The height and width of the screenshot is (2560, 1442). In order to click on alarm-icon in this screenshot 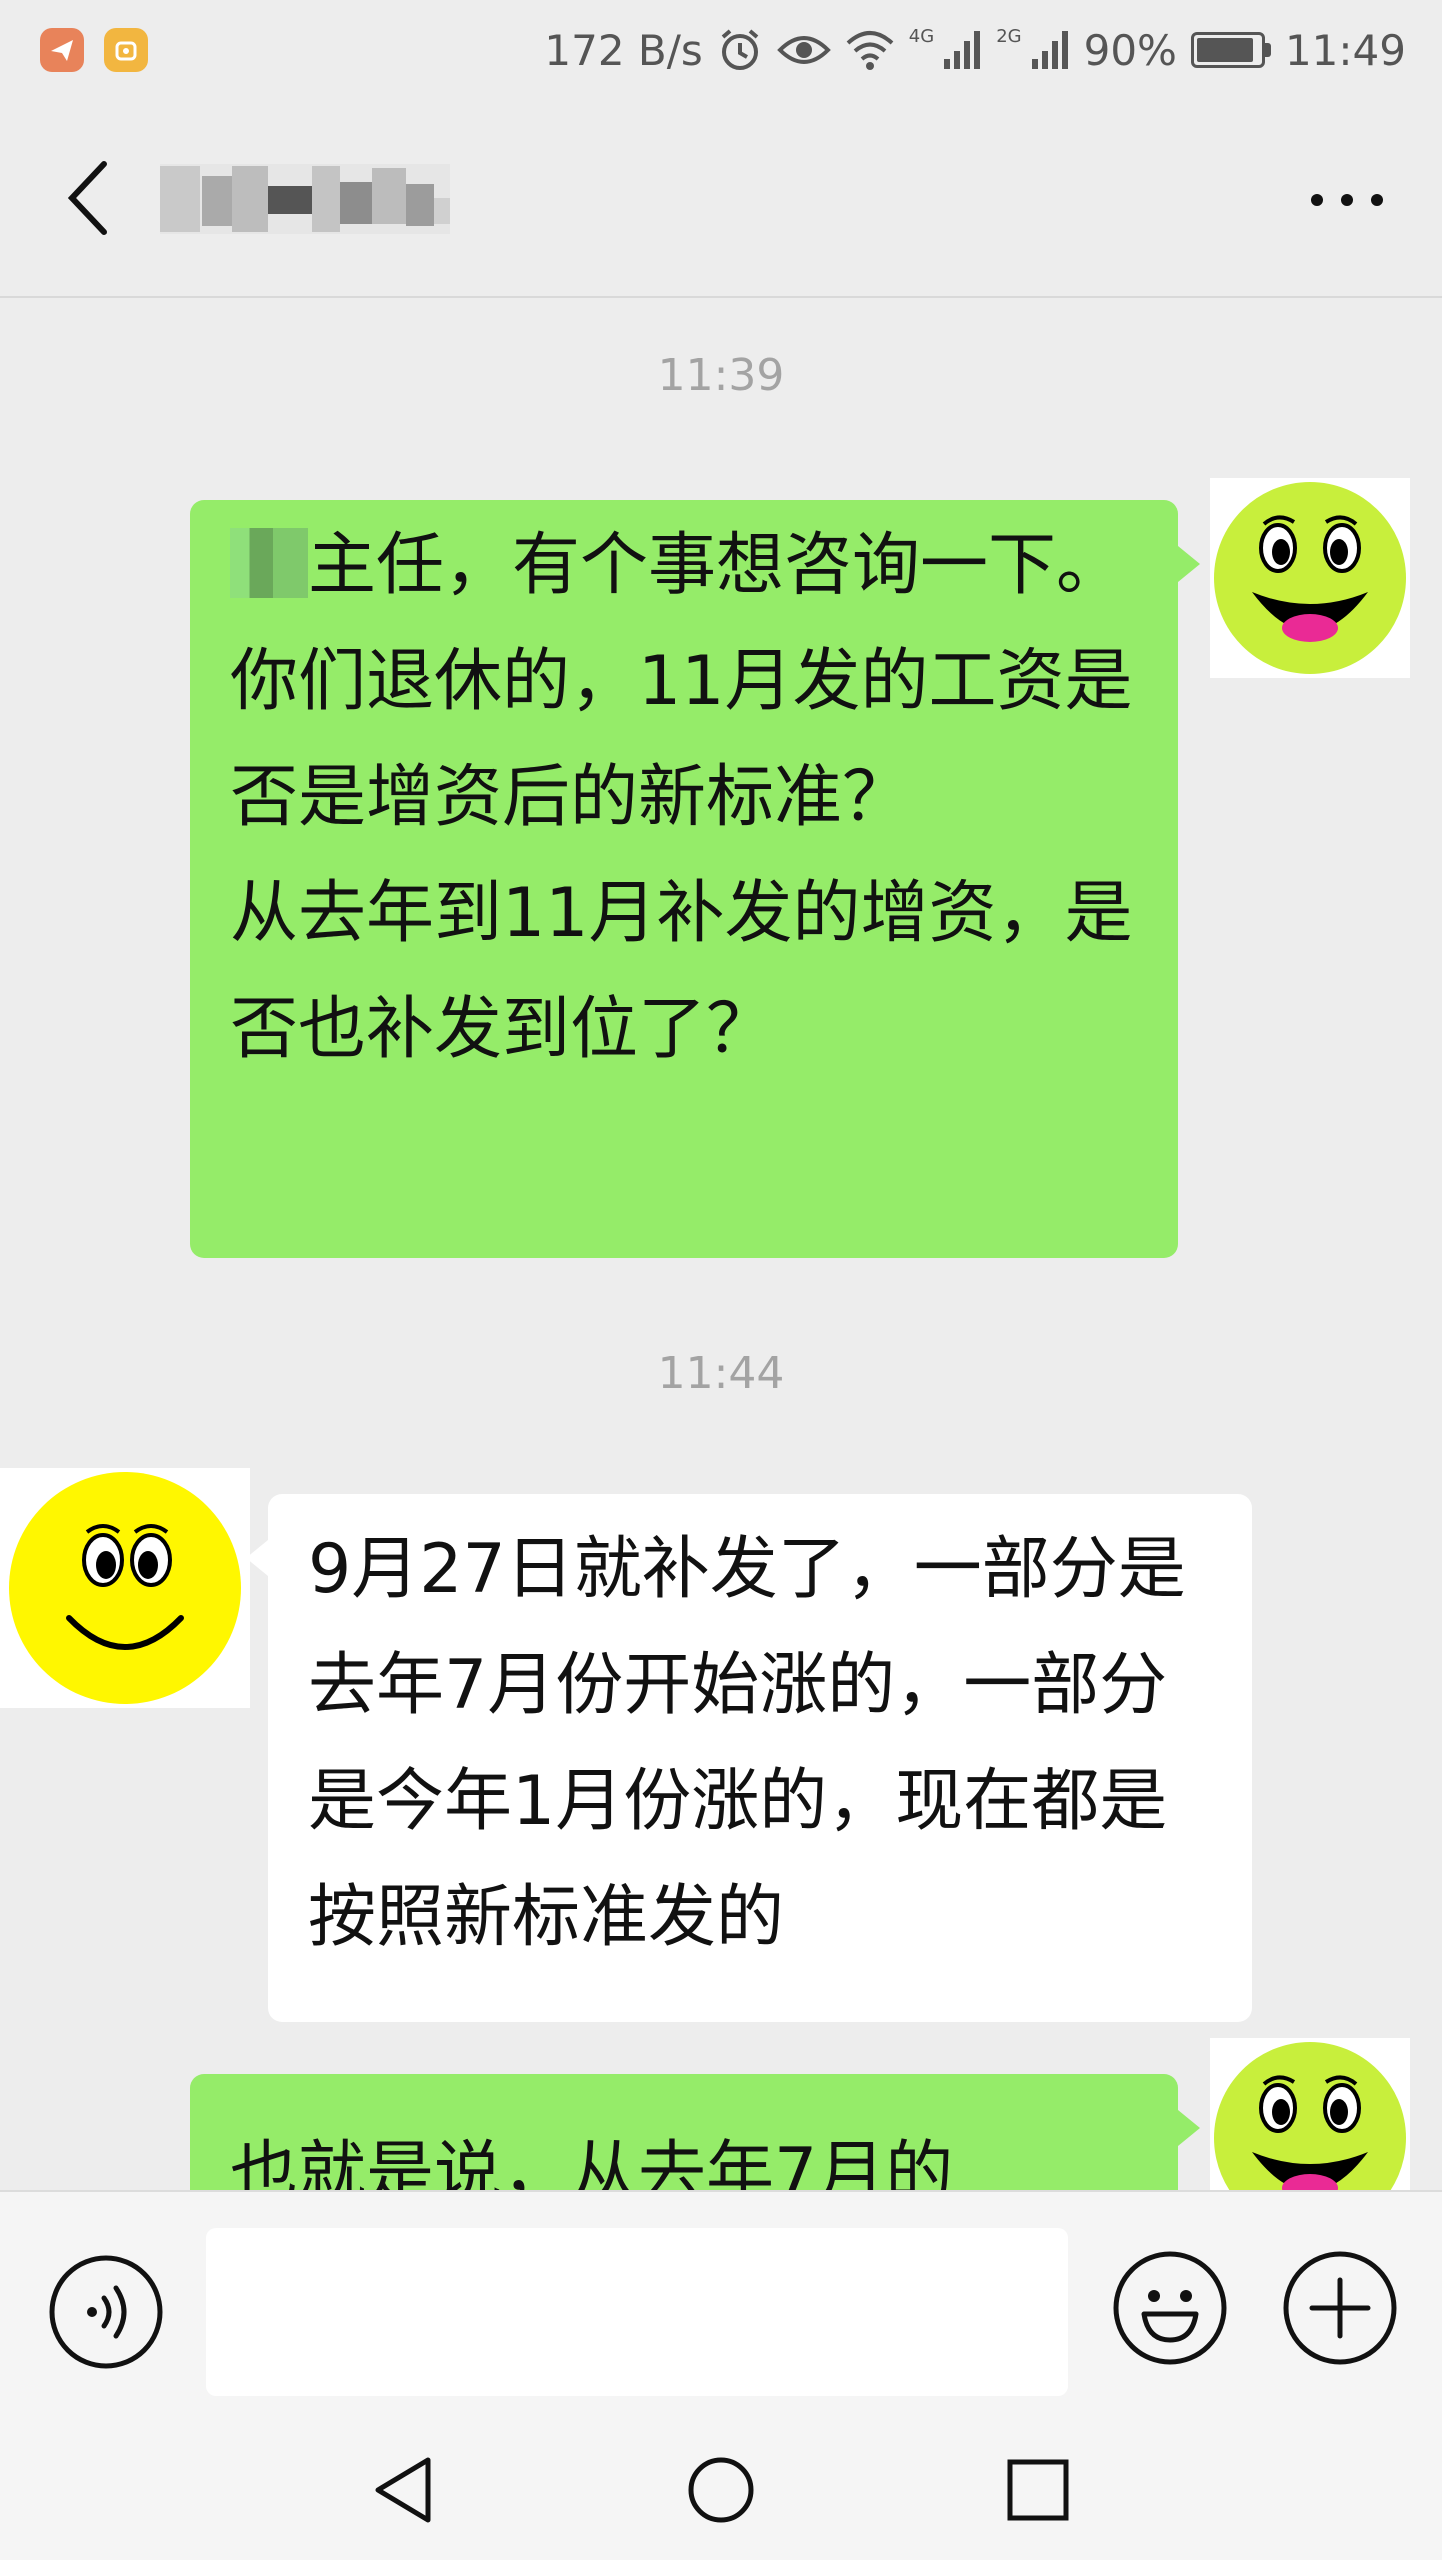, I will do `click(740, 49)`.